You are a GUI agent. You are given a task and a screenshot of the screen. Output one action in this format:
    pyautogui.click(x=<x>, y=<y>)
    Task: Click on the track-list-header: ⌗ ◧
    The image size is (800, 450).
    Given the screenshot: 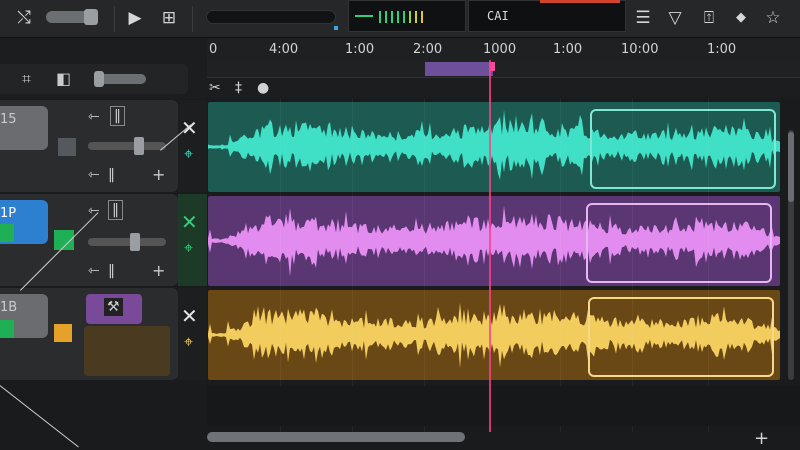 What is the action you would take?
    pyautogui.click(x=103, y=68)
    